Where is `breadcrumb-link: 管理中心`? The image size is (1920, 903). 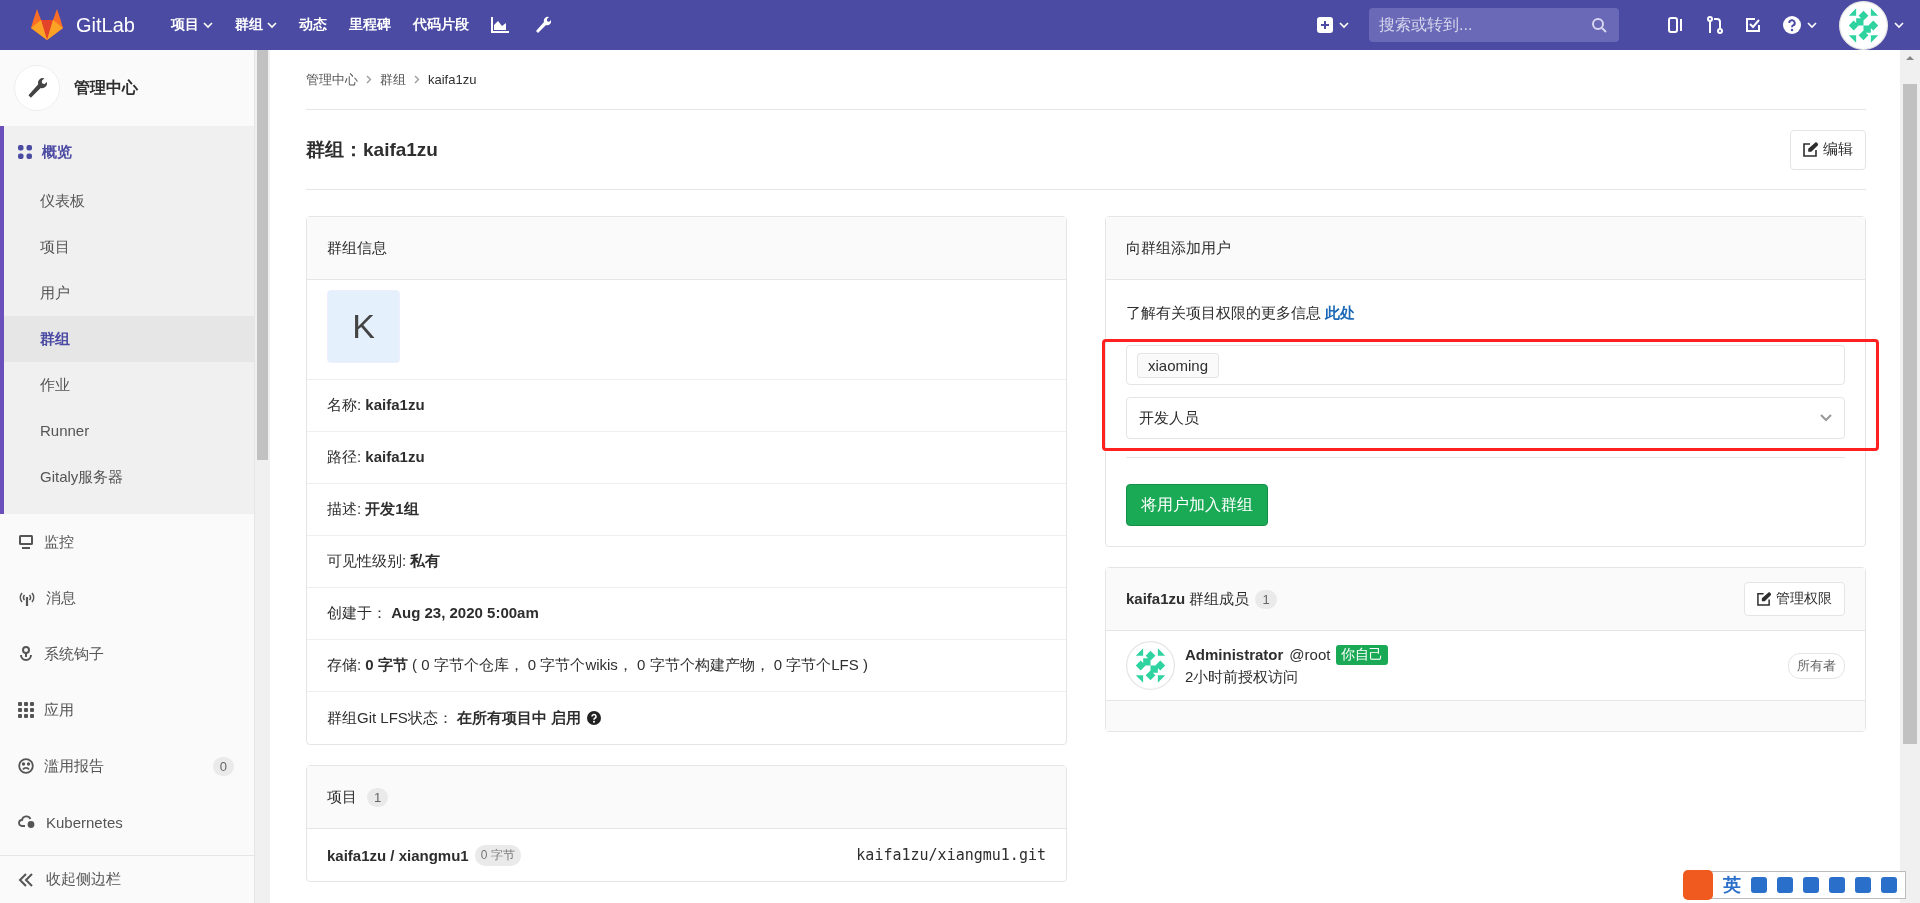
breadcrumb-link: 管理中心 is located at coordinates (332, 79).